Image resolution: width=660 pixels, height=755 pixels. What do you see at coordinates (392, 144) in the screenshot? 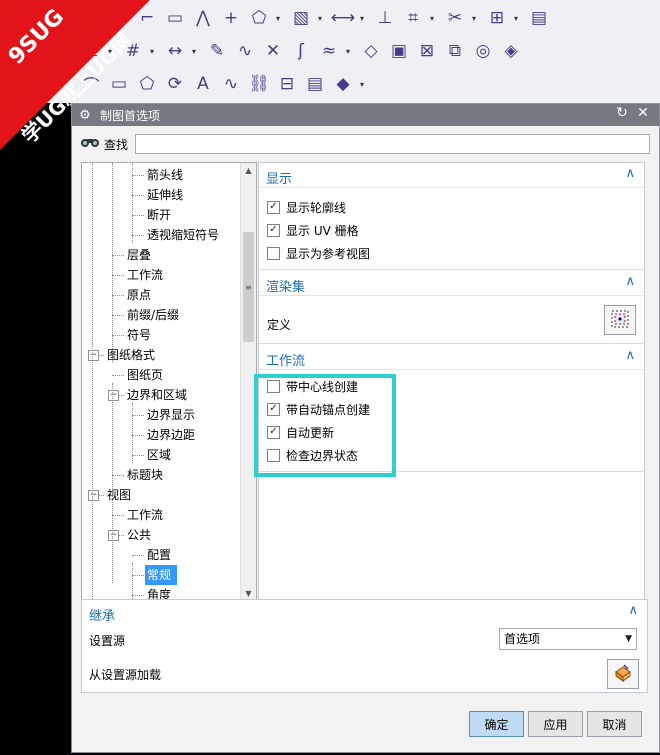
I see `search-input` at bounding box center [392, 144].